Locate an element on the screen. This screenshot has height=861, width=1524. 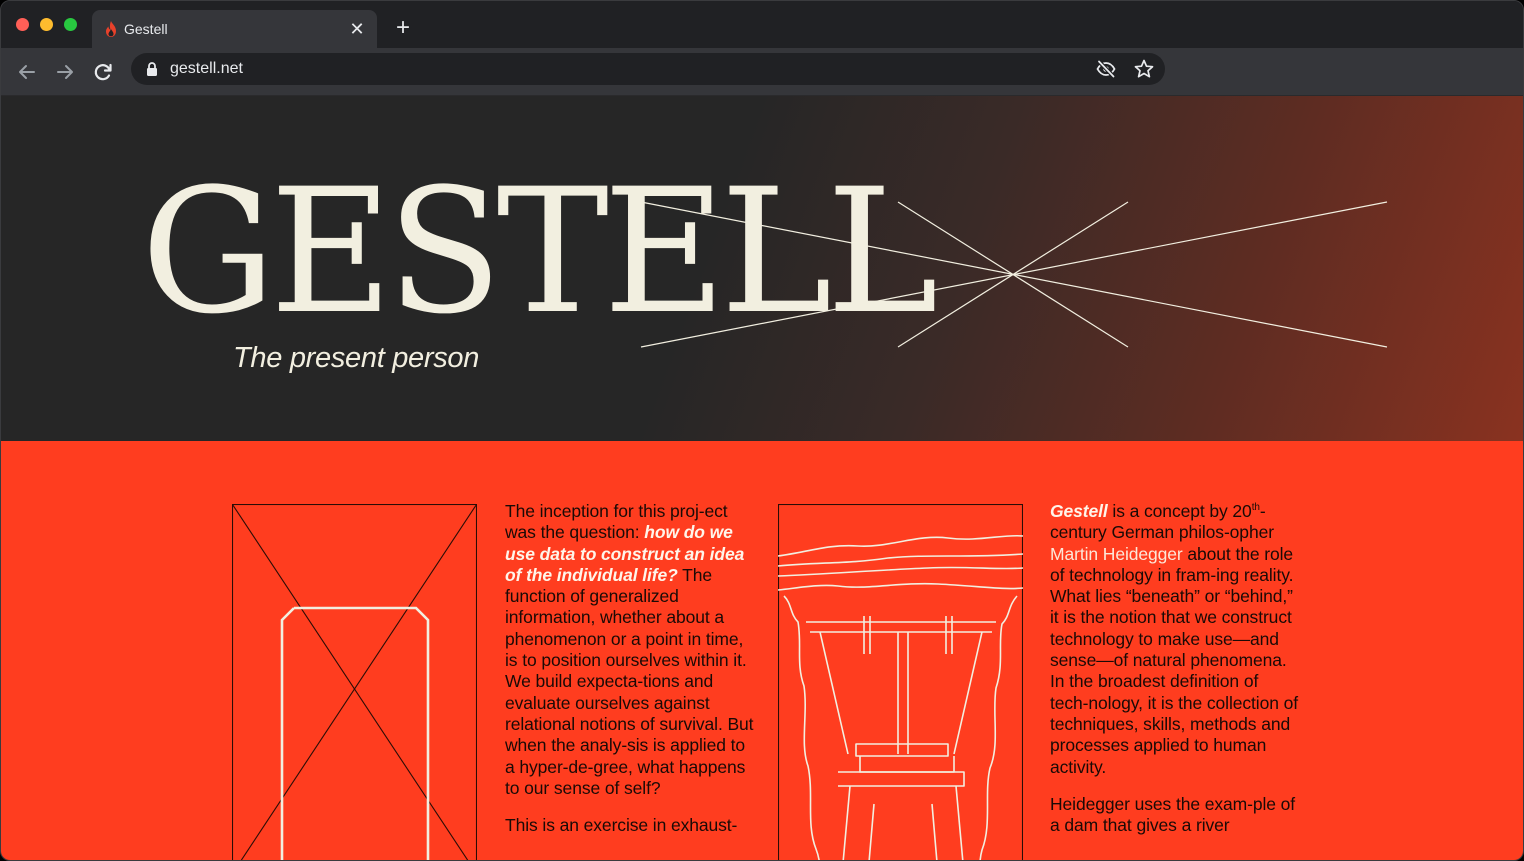
site-subtitle: The present person is located at coordinates (356, 358).